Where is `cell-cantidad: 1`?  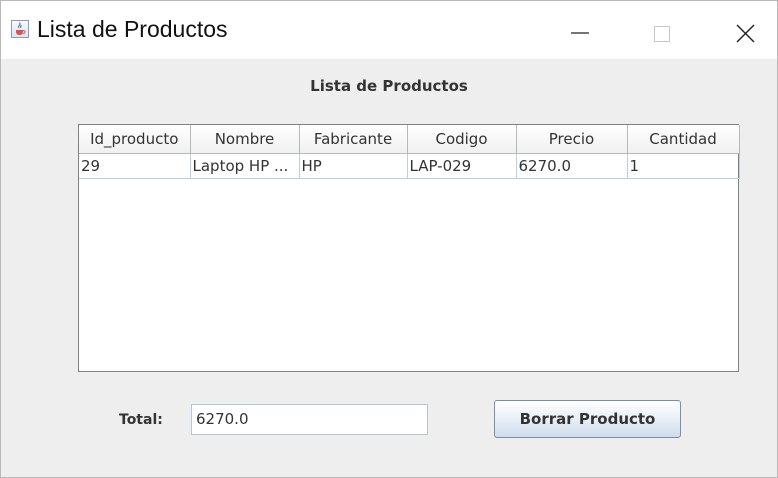 cell-cantidad: 1 is located at coordinates (683, 166).